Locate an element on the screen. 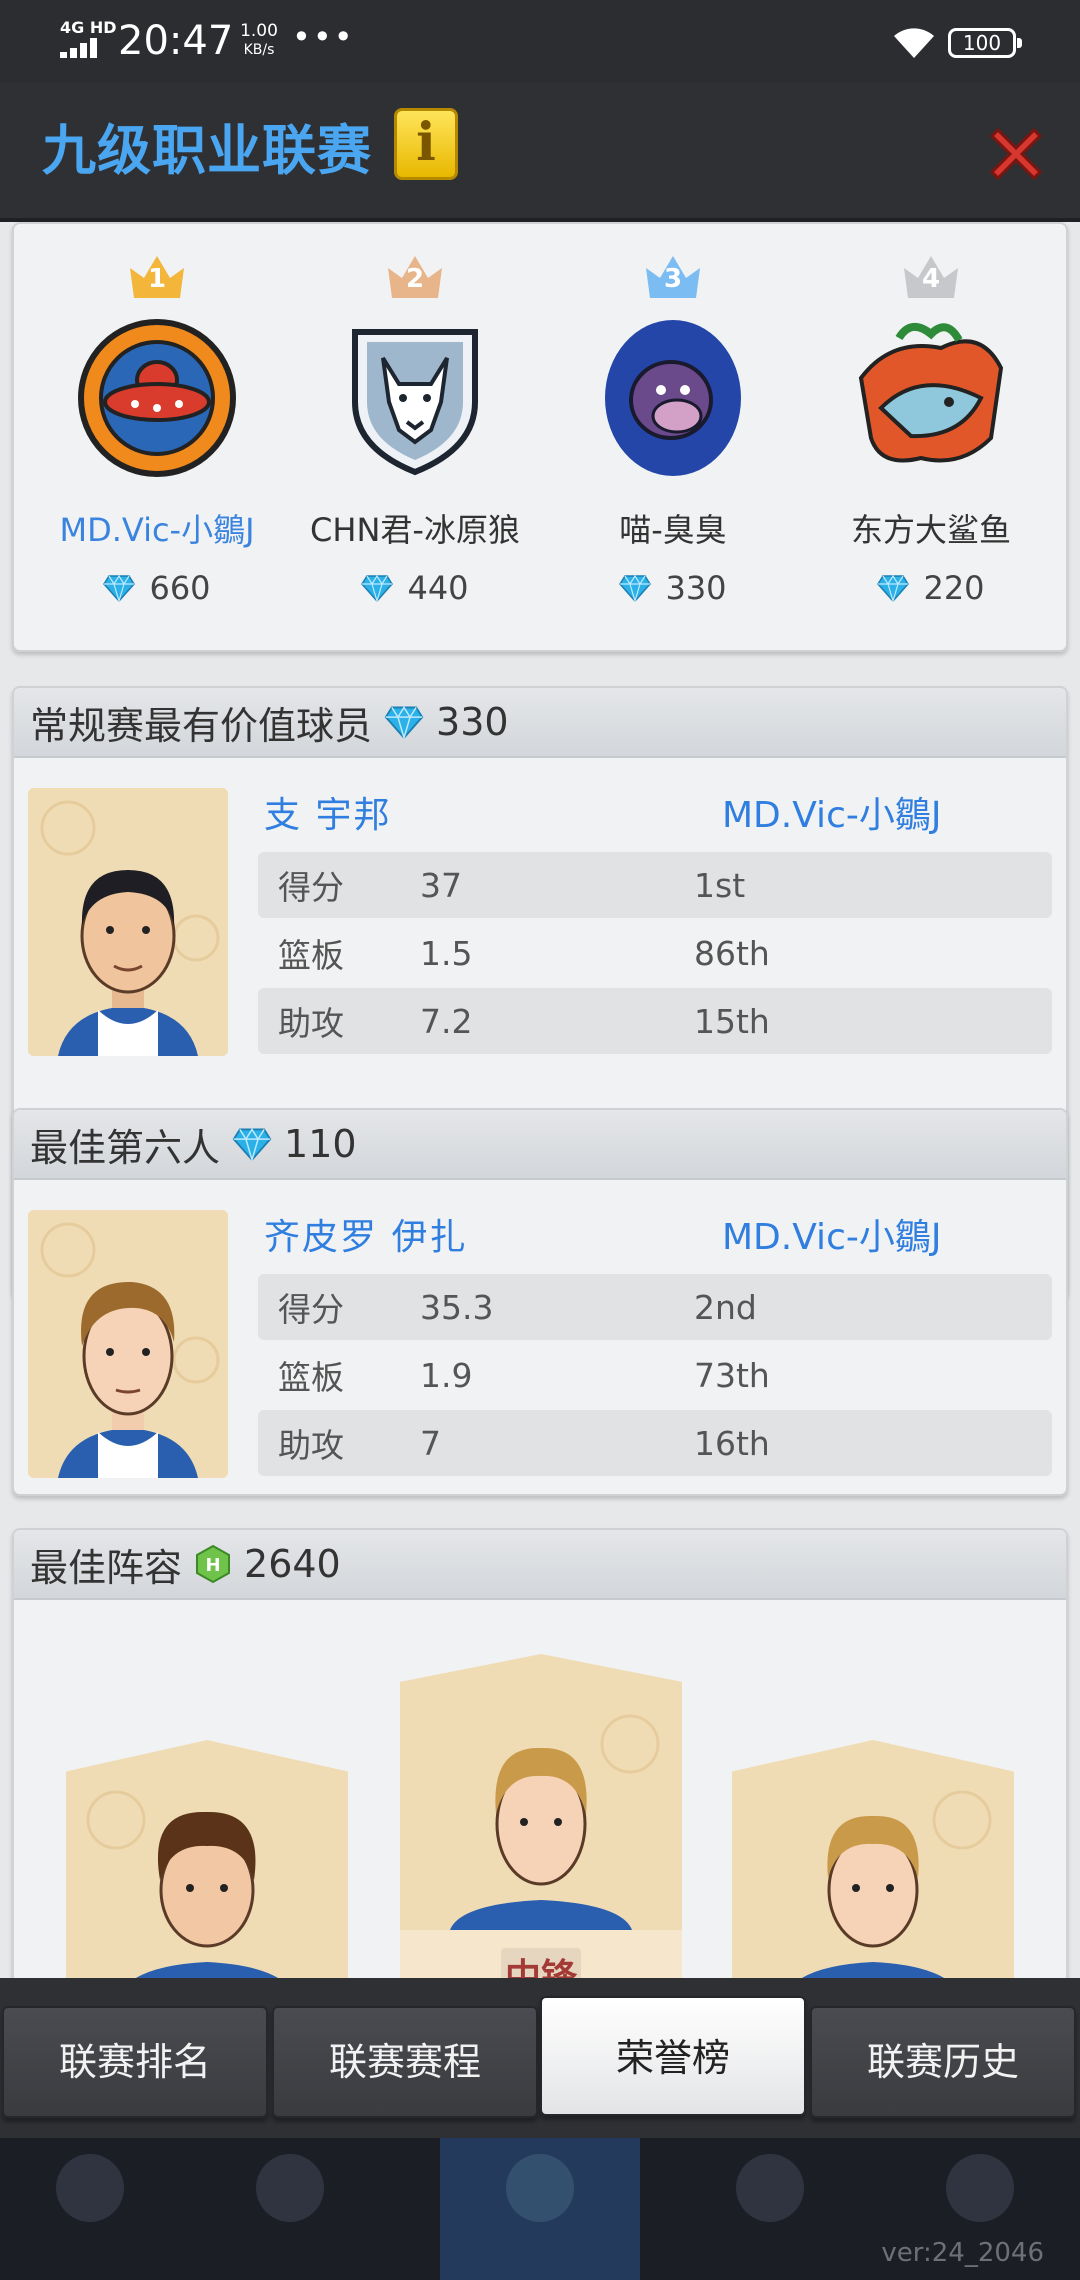  team-gems: 660 is located at coordinates (157, 588).